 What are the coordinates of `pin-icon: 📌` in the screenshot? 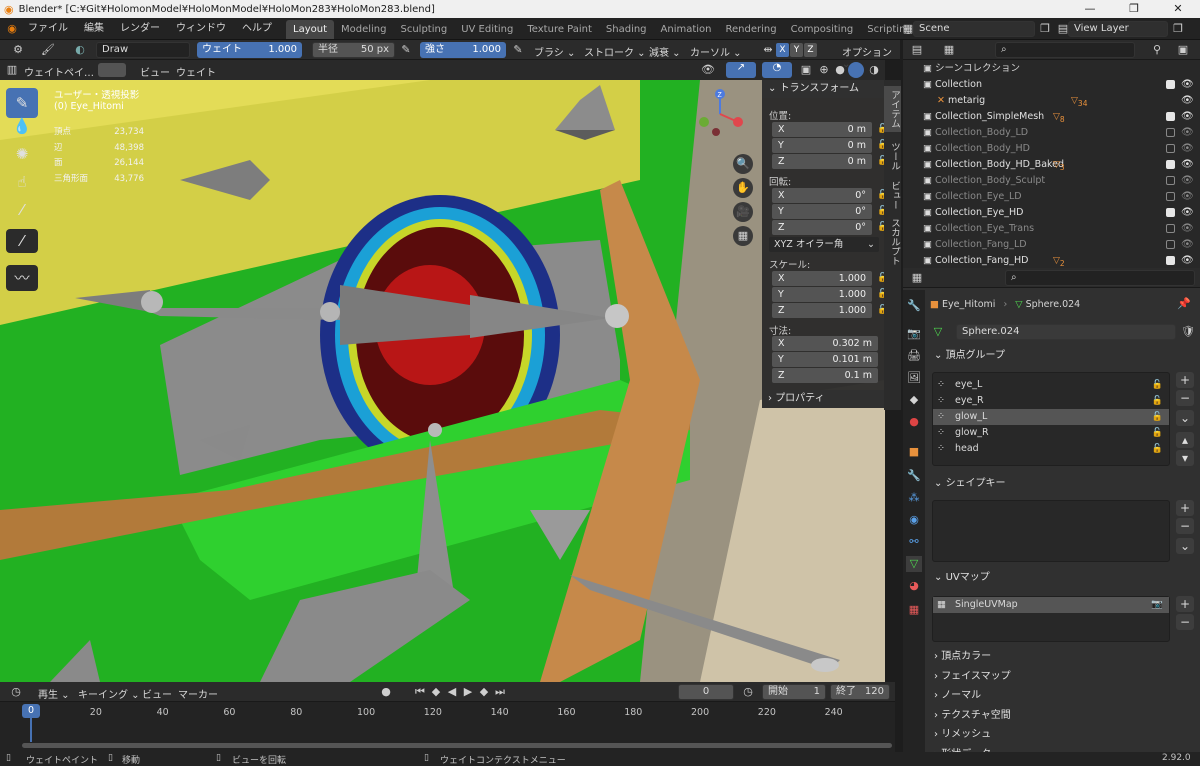 It's located at (1184, 304).